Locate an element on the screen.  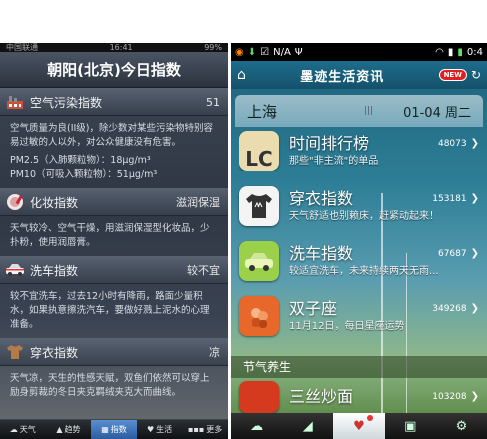
factory-icon is located at coordinates (15, 102).